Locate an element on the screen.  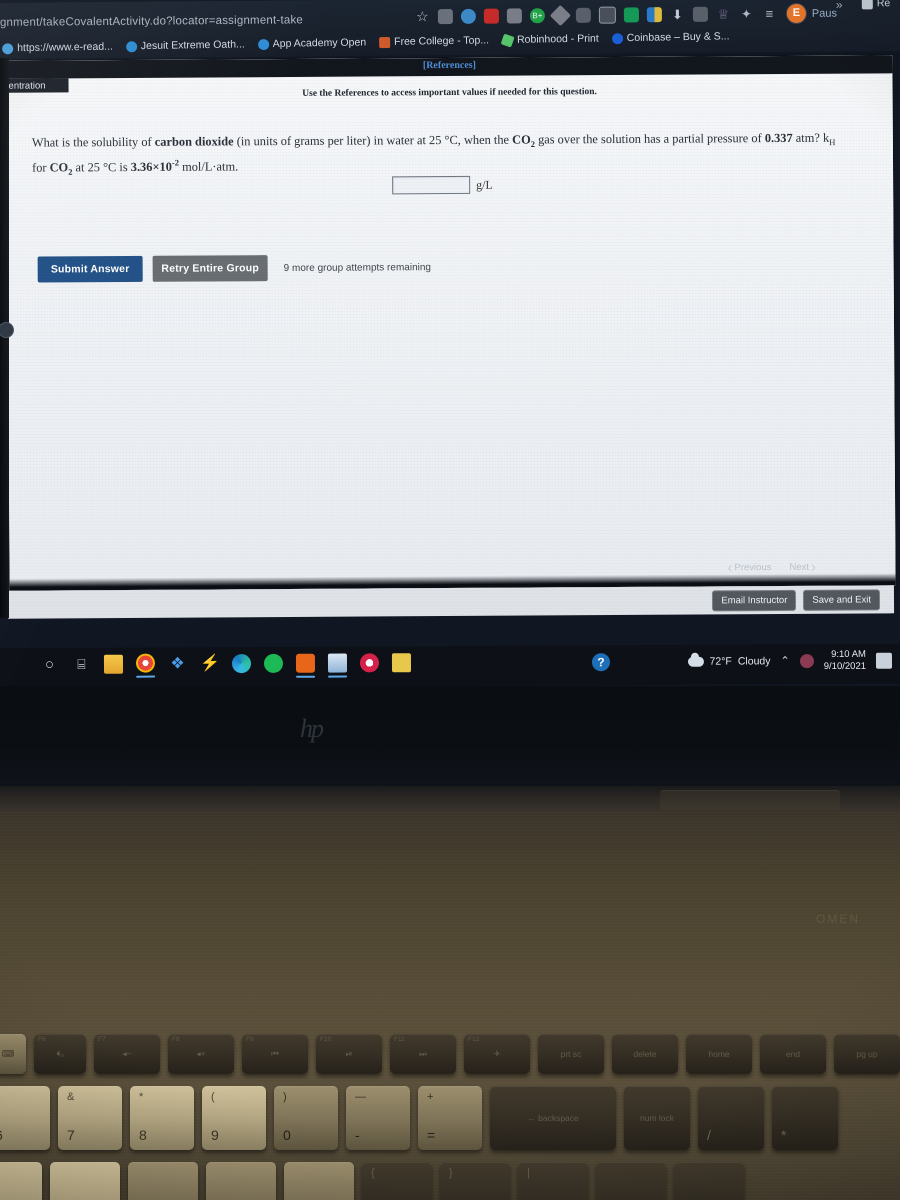
download-icon: ⬇ is located at coordinates (677, 14).